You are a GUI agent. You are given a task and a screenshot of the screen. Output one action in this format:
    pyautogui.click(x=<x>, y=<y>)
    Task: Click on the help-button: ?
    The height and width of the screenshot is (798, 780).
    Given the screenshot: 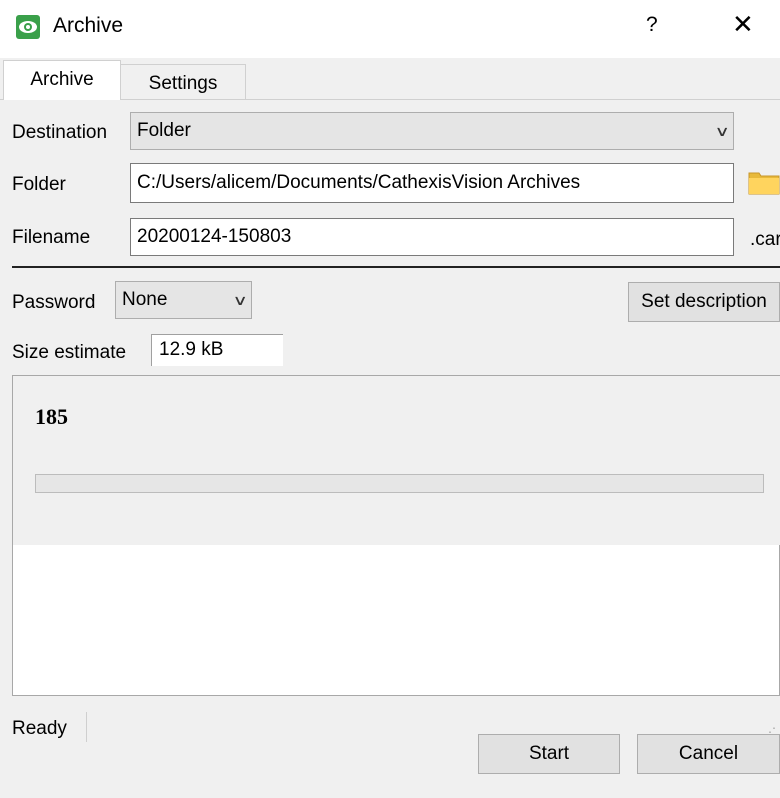 What is the action you would take?
    pyautogui.click(x=652, y=25)
    